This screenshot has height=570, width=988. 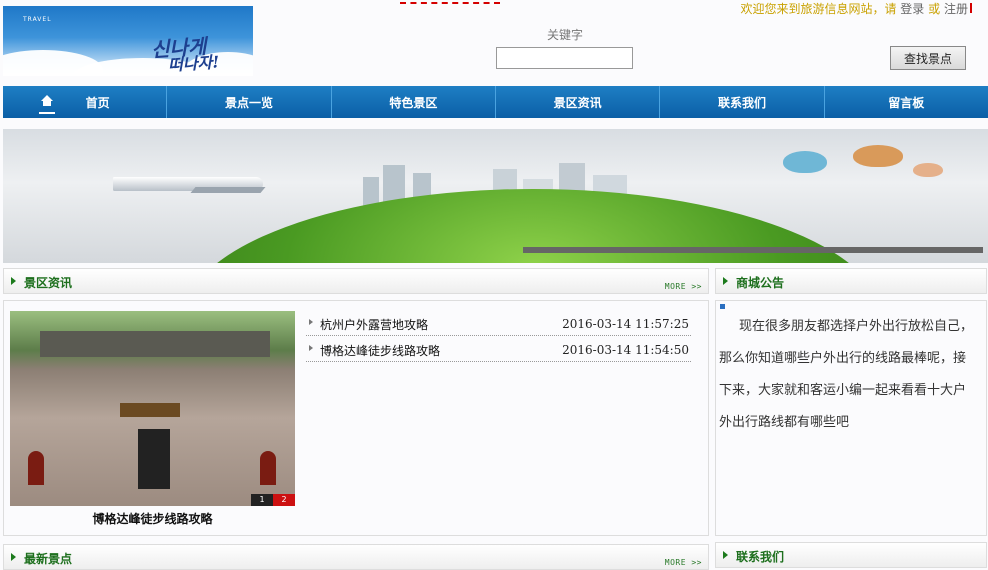 What do you see at coordinates (760, 557) in the screenshot?
I see `contact-panel-title: 联系我们` at bounding box center [760, 557].